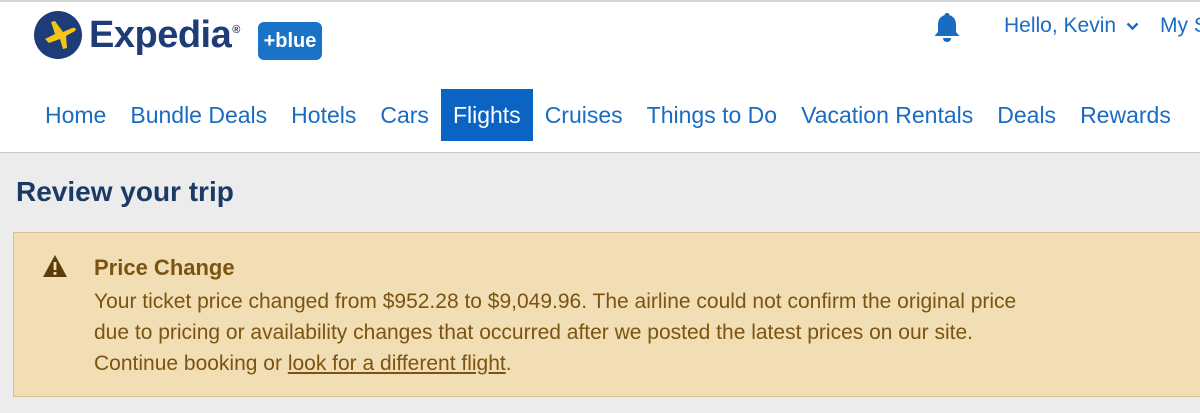 This screenshot has width=1200, height=413. Describe the element at coordinates (55, 266) in the screenshot. I see `warning-icon` at that location.